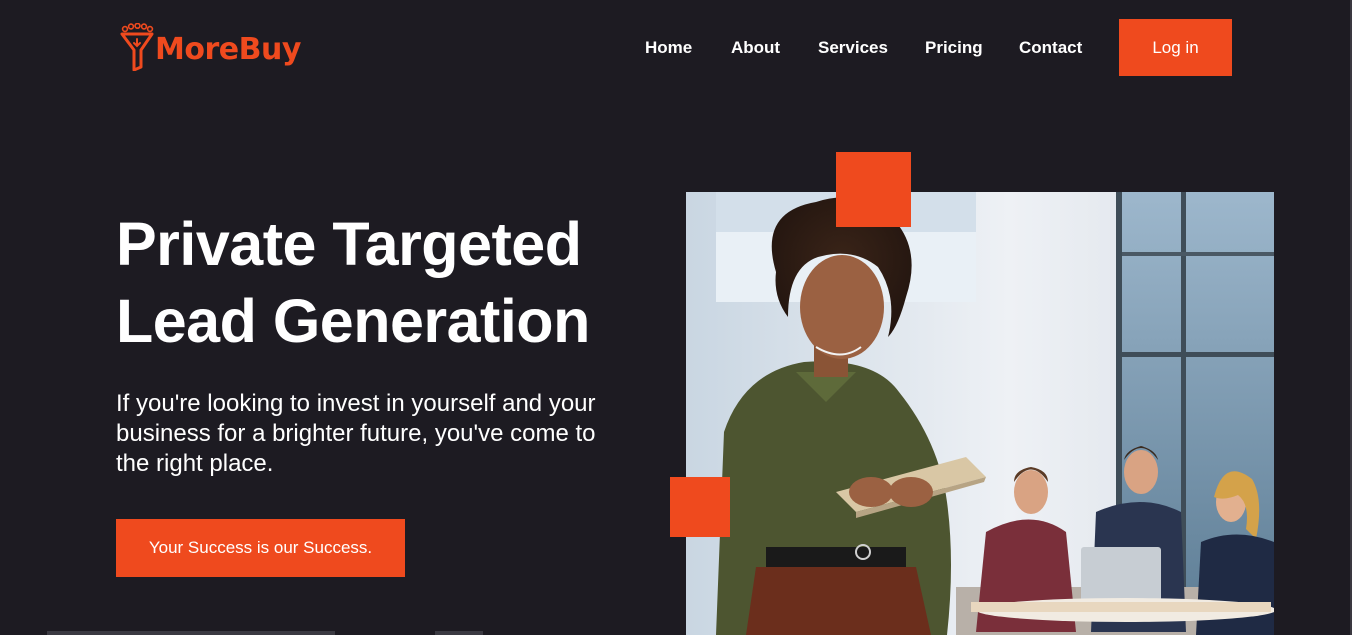 The width and height of the screenshot is (1352, 635). What do you see at coordinates (228, 49) in the screenshot?
I see `brand-name: MoreBuy` at bounding box center [228, 49].